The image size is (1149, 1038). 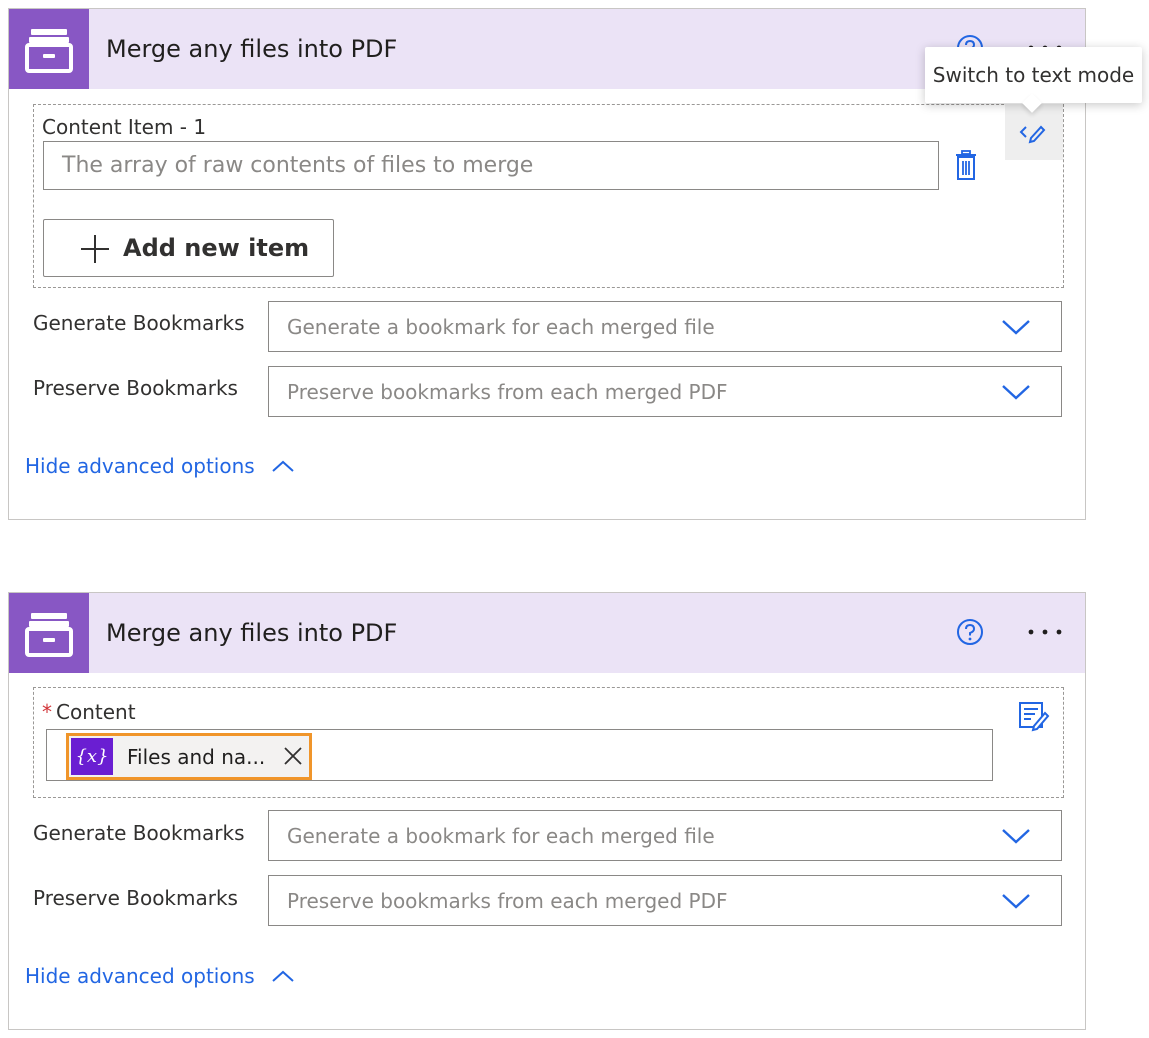 I want to click on add-new-item-button: Add new item, so click(x=188, y=248).